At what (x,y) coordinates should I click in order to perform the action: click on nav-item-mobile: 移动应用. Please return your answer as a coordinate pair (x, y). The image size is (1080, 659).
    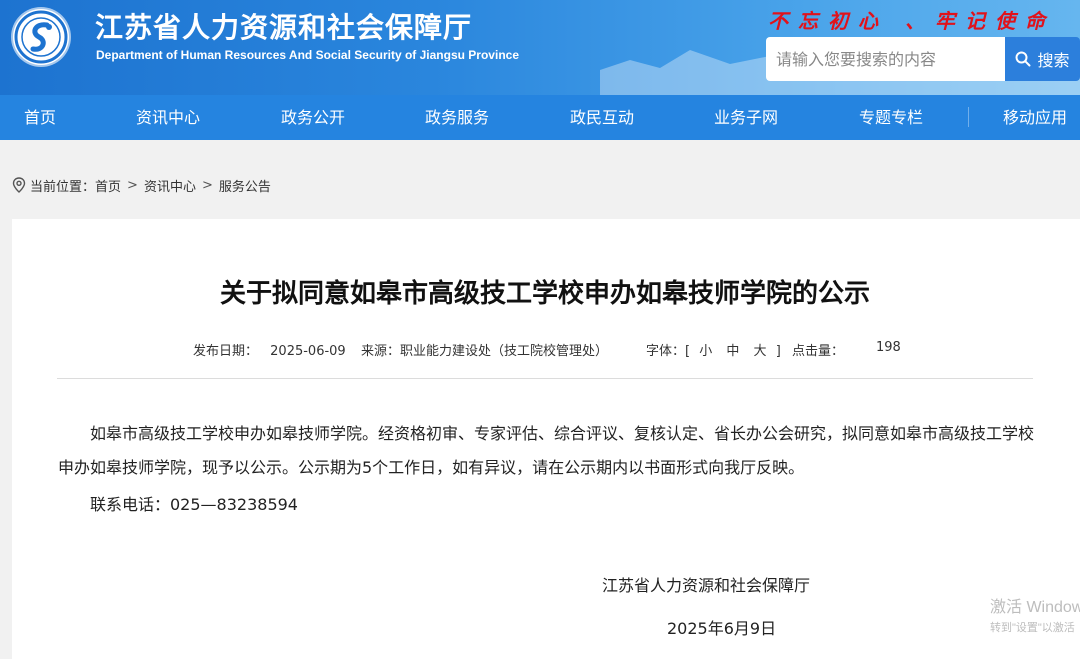
    Looking at the image, I should click on (1035, 117).